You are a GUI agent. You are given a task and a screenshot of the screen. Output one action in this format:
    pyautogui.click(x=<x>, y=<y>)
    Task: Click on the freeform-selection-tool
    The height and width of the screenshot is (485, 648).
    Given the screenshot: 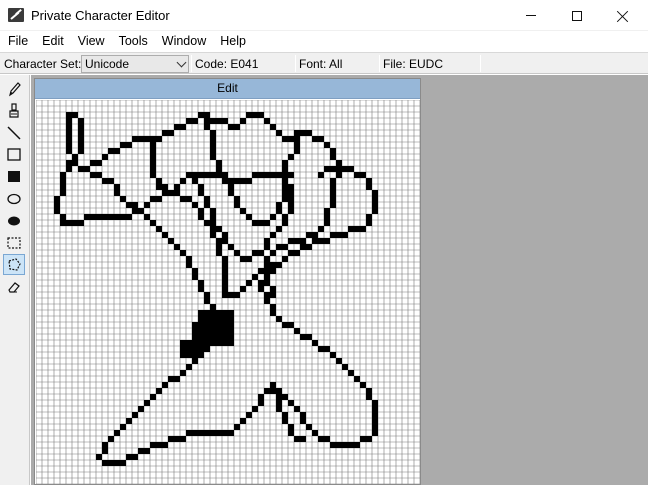 What is the action you would take?
    pyautogui.click(x=14, y=264)
    